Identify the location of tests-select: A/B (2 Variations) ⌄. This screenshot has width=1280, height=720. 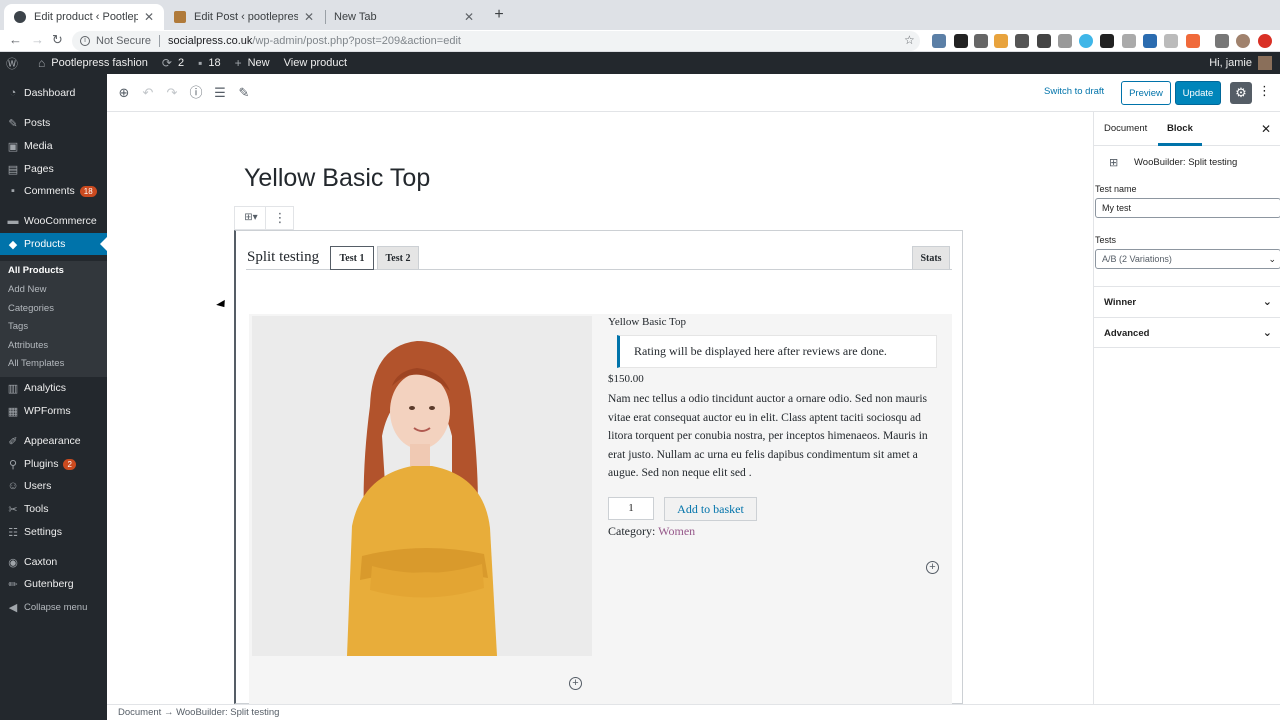
(1187, 259).